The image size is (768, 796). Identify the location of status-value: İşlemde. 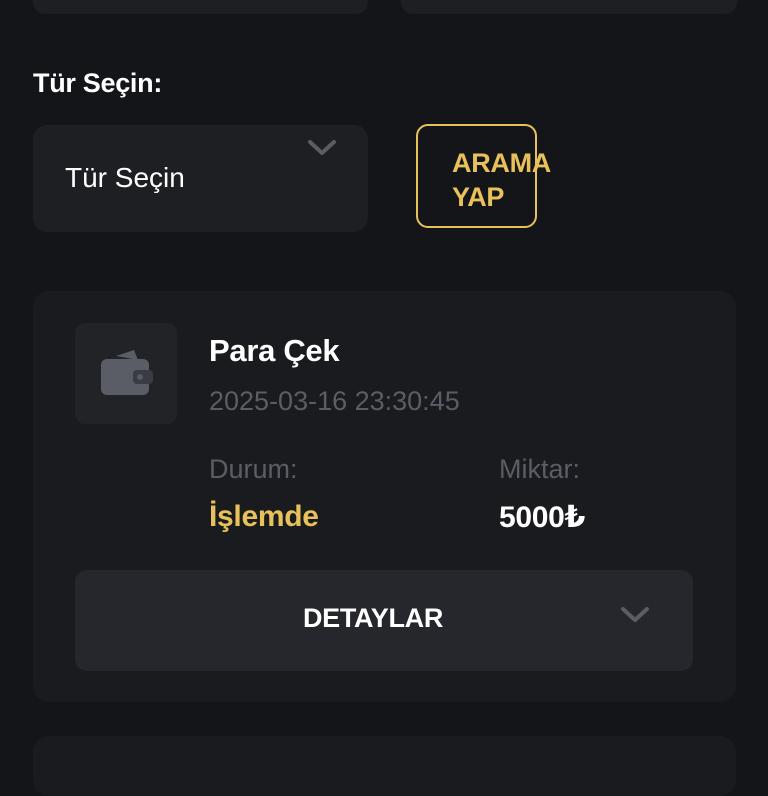
(264, 516).